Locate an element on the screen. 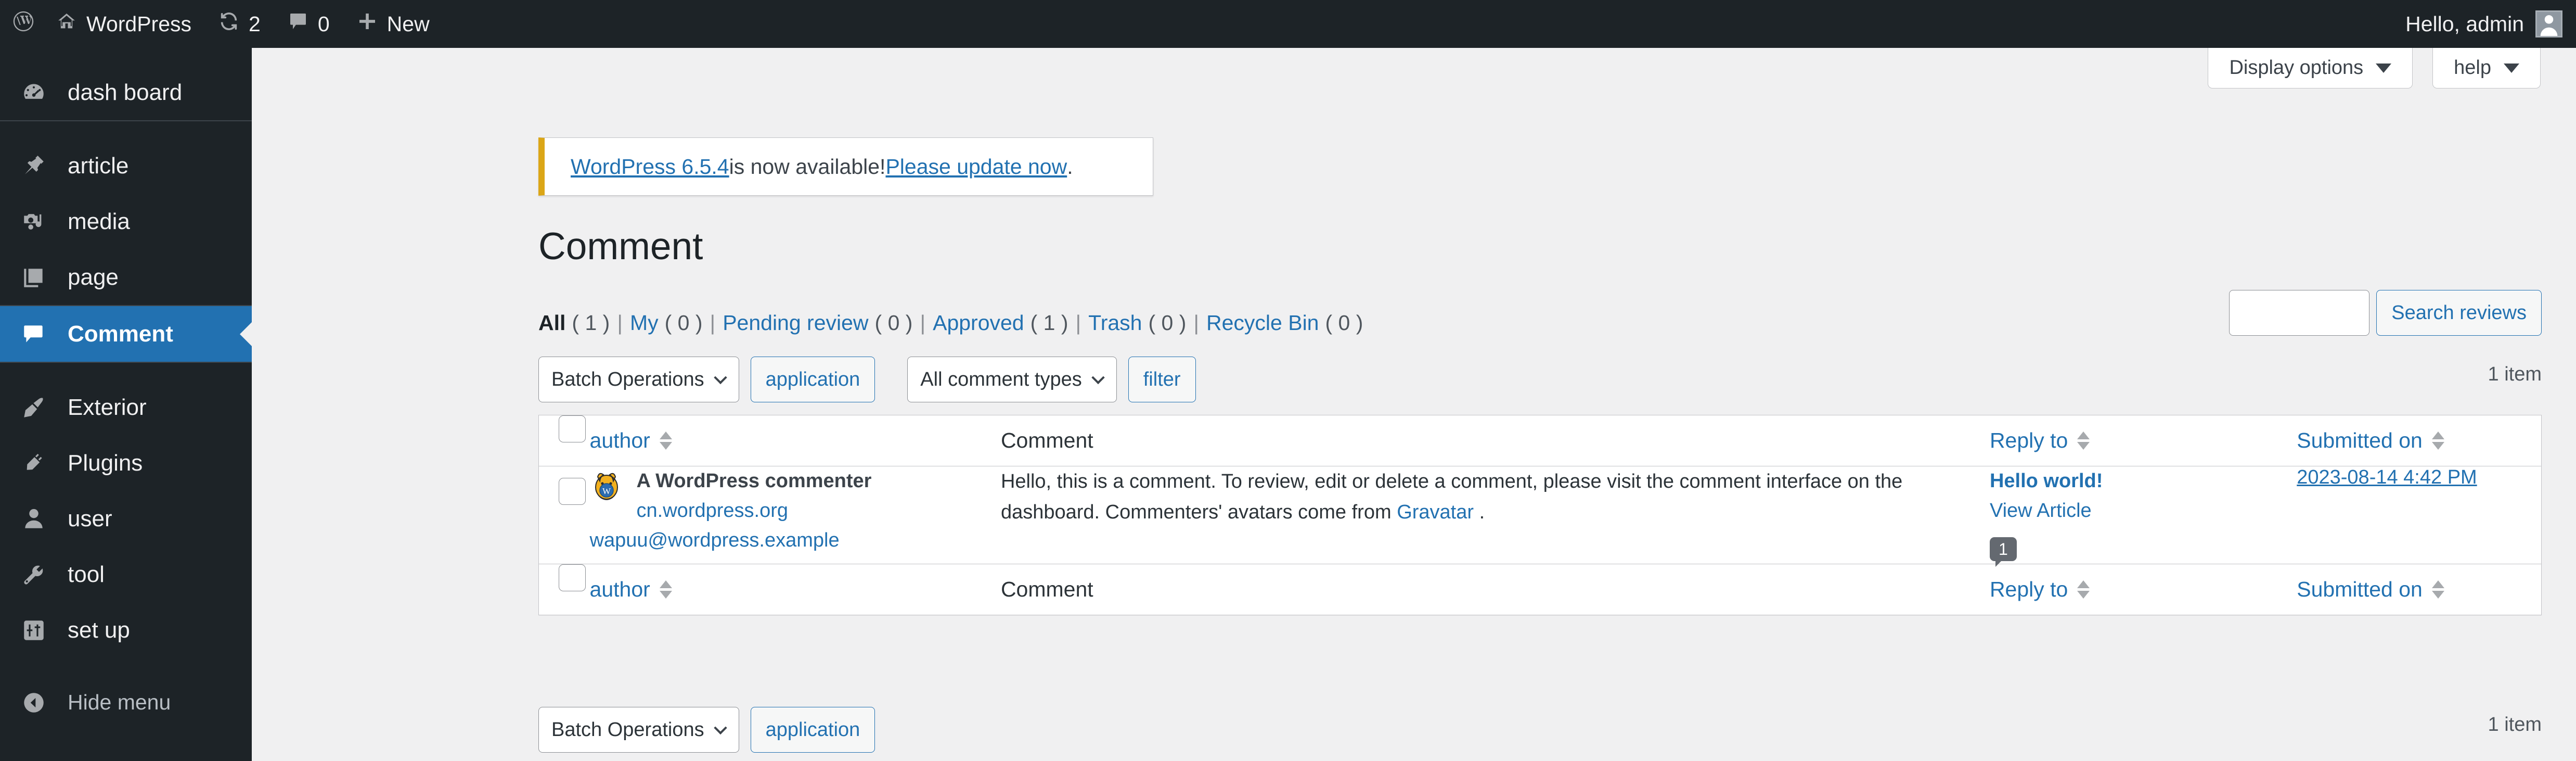 The image size is (2576, 761). column-header-author: author is located at coordinates (795, 440).